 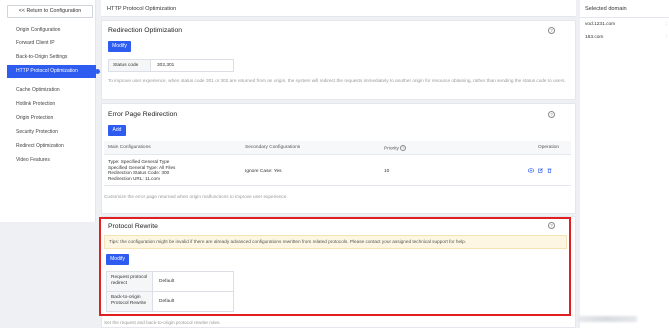 I want to click on delete-icon, so click(x=549, y=170).